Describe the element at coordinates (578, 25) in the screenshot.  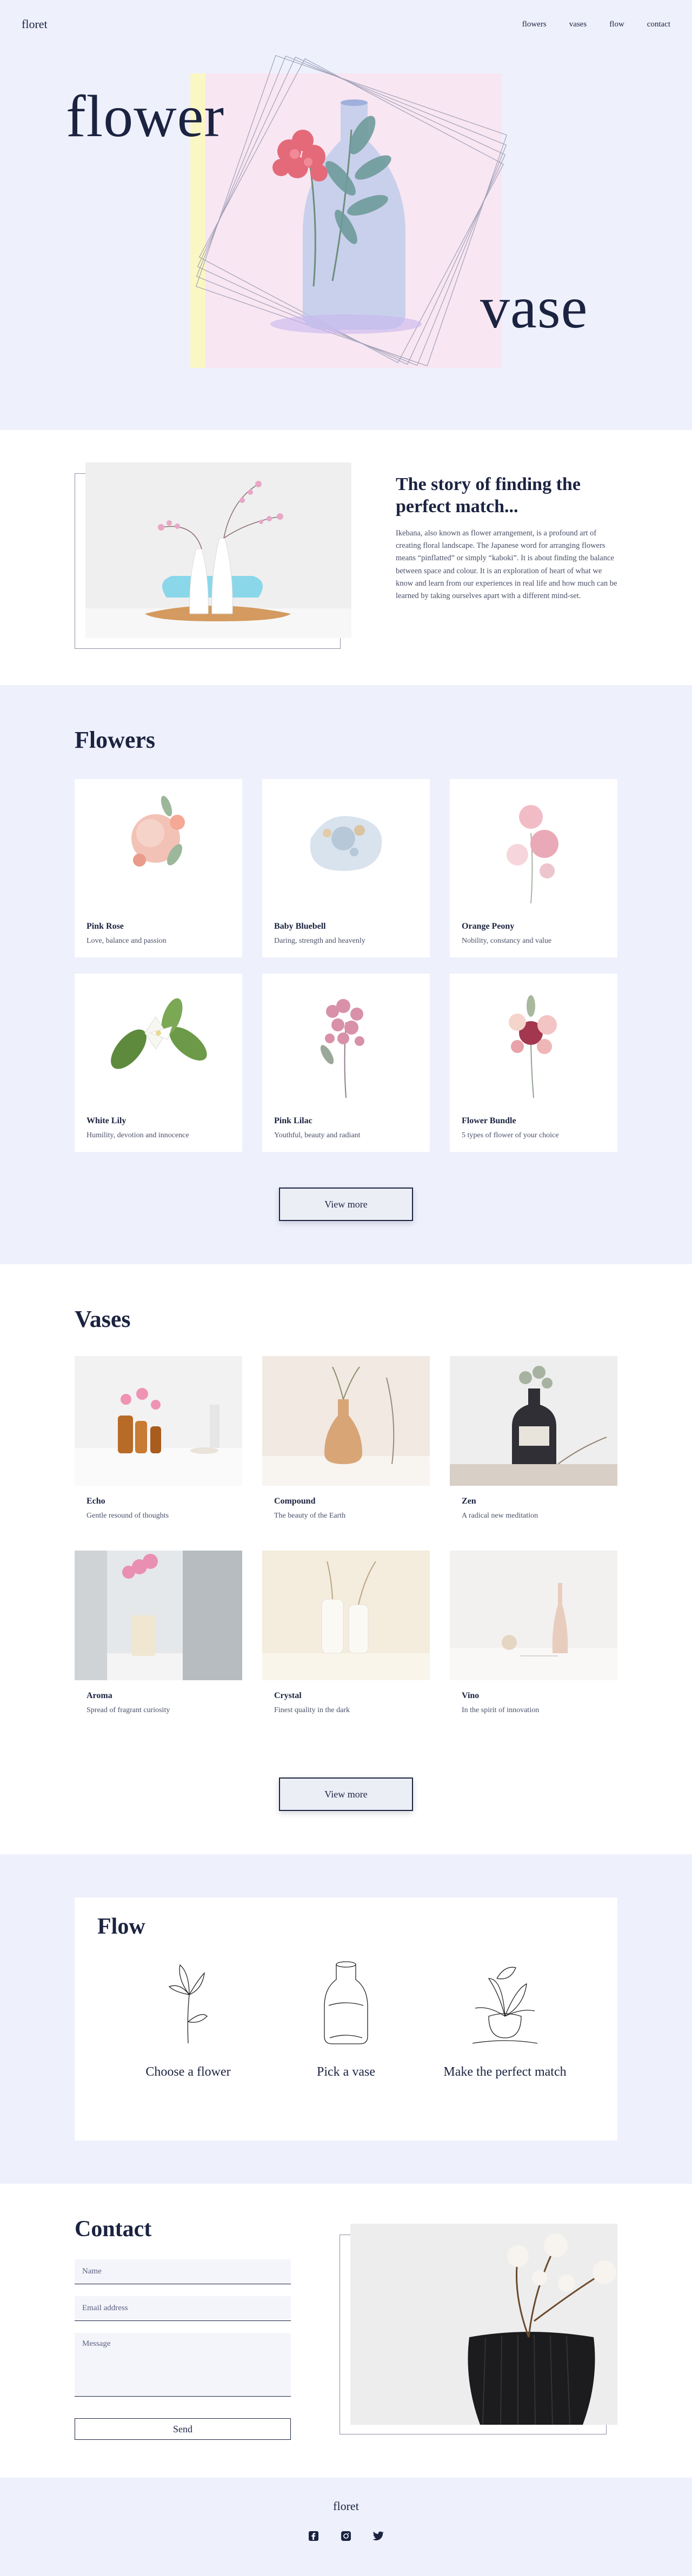
I see `nav-link-vases: vases` at that location.